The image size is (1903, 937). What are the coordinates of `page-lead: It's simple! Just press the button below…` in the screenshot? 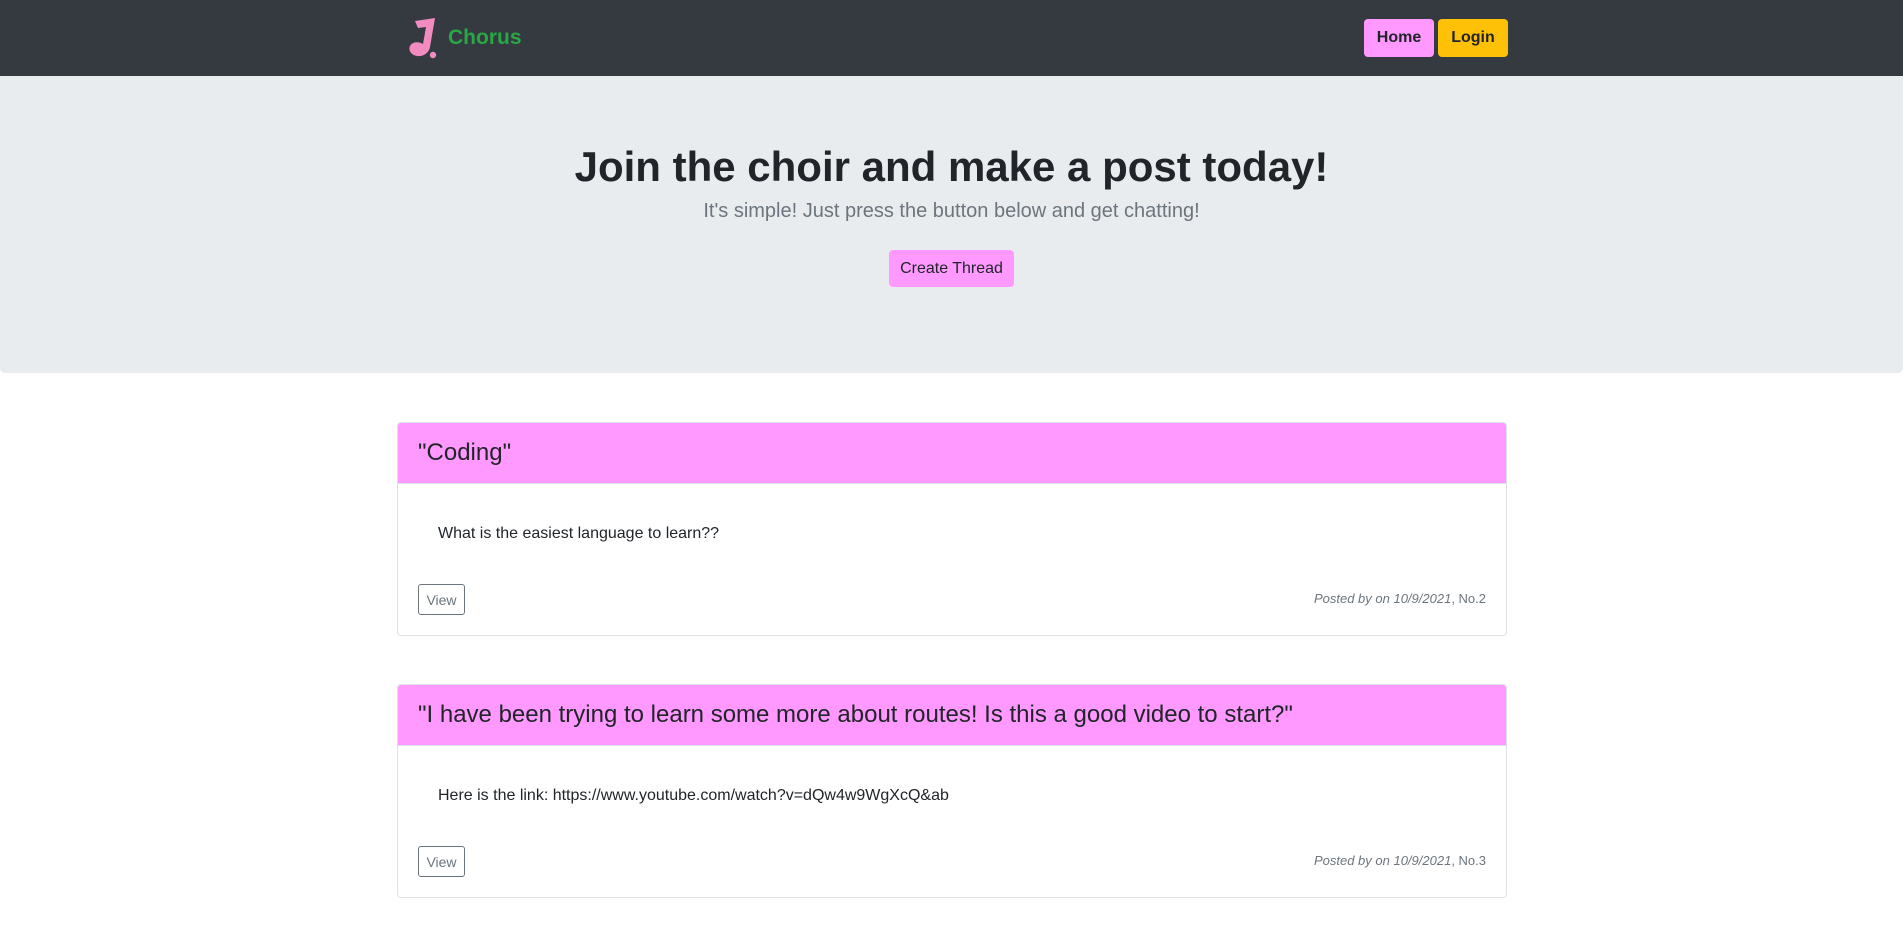 It's located at (951, 211).